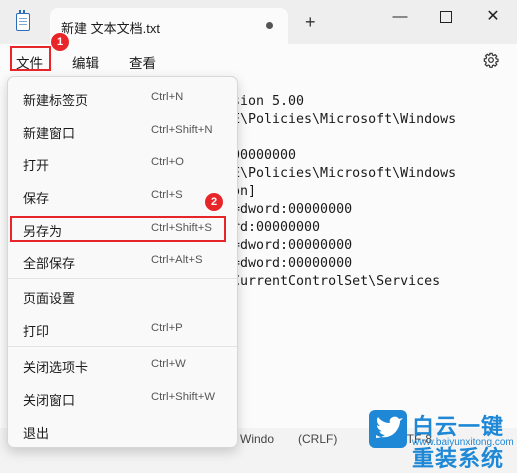 The width and height of the screenshot is (517, 473). Describe the element at coordinates (258, 60) in the screenshot. I see `menu-bar: 文件 编辑 查看` at that location.